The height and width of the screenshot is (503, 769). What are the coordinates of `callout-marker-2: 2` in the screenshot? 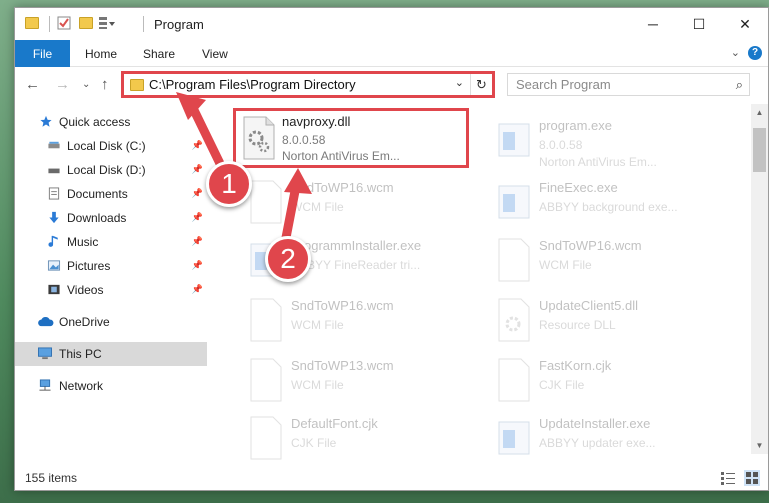 It's located at (288, 259).